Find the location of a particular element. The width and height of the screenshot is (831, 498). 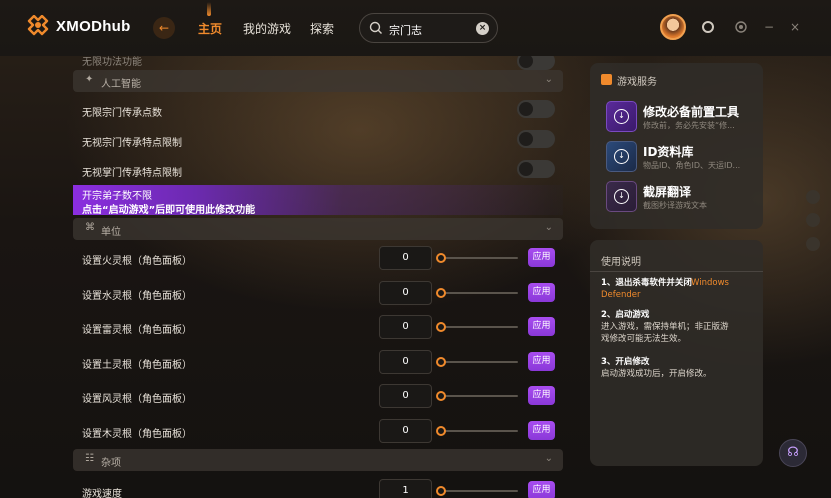

value-row: 设置土灵根（角色面板） 0 应用 is located at coordinates (318, 362).